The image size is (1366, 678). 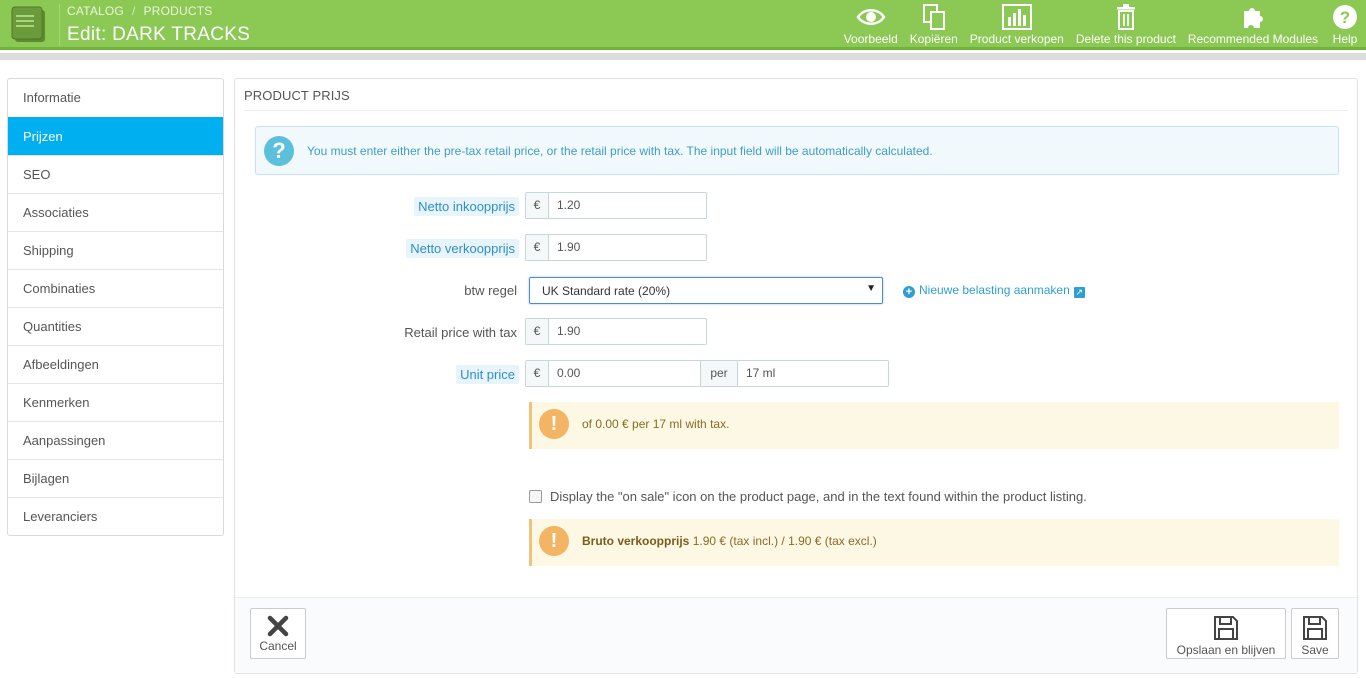 What do you see at coordinates (278, 626) in the screenshot?
I see `close-icon` at bounding box center [278, 626].